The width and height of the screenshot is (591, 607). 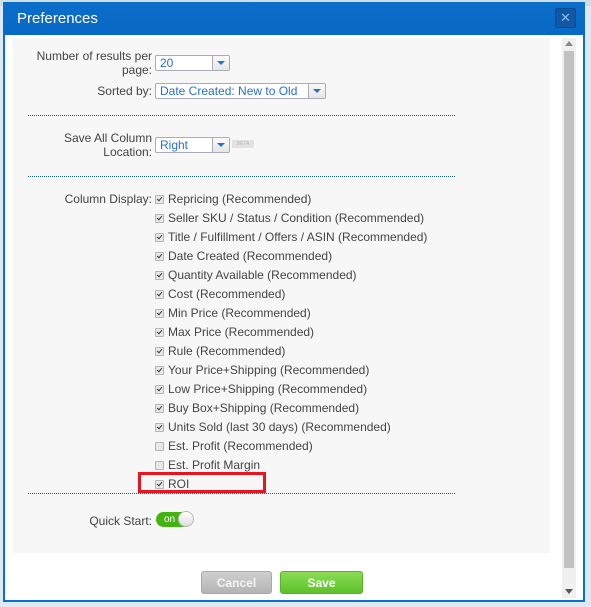 I want to click on column-display-item: Units Sold (last 30 days) (Recommended), so click(x=273, y=427).